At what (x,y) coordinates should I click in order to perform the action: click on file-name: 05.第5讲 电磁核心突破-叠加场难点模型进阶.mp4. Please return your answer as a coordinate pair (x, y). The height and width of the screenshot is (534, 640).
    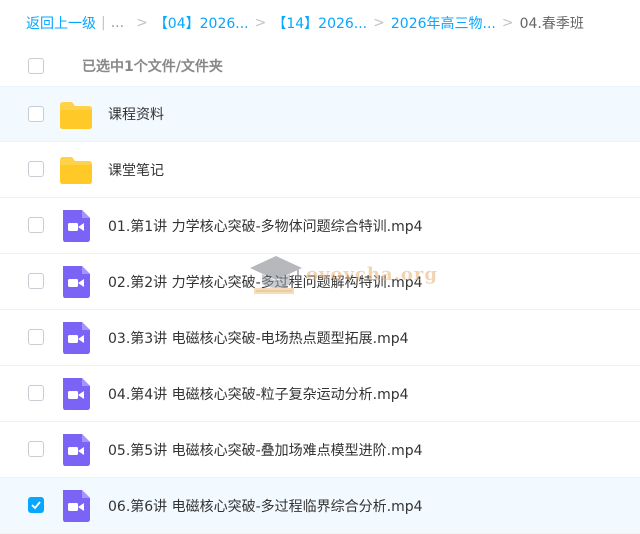
    Looking at the image, I should click on (265, 450).